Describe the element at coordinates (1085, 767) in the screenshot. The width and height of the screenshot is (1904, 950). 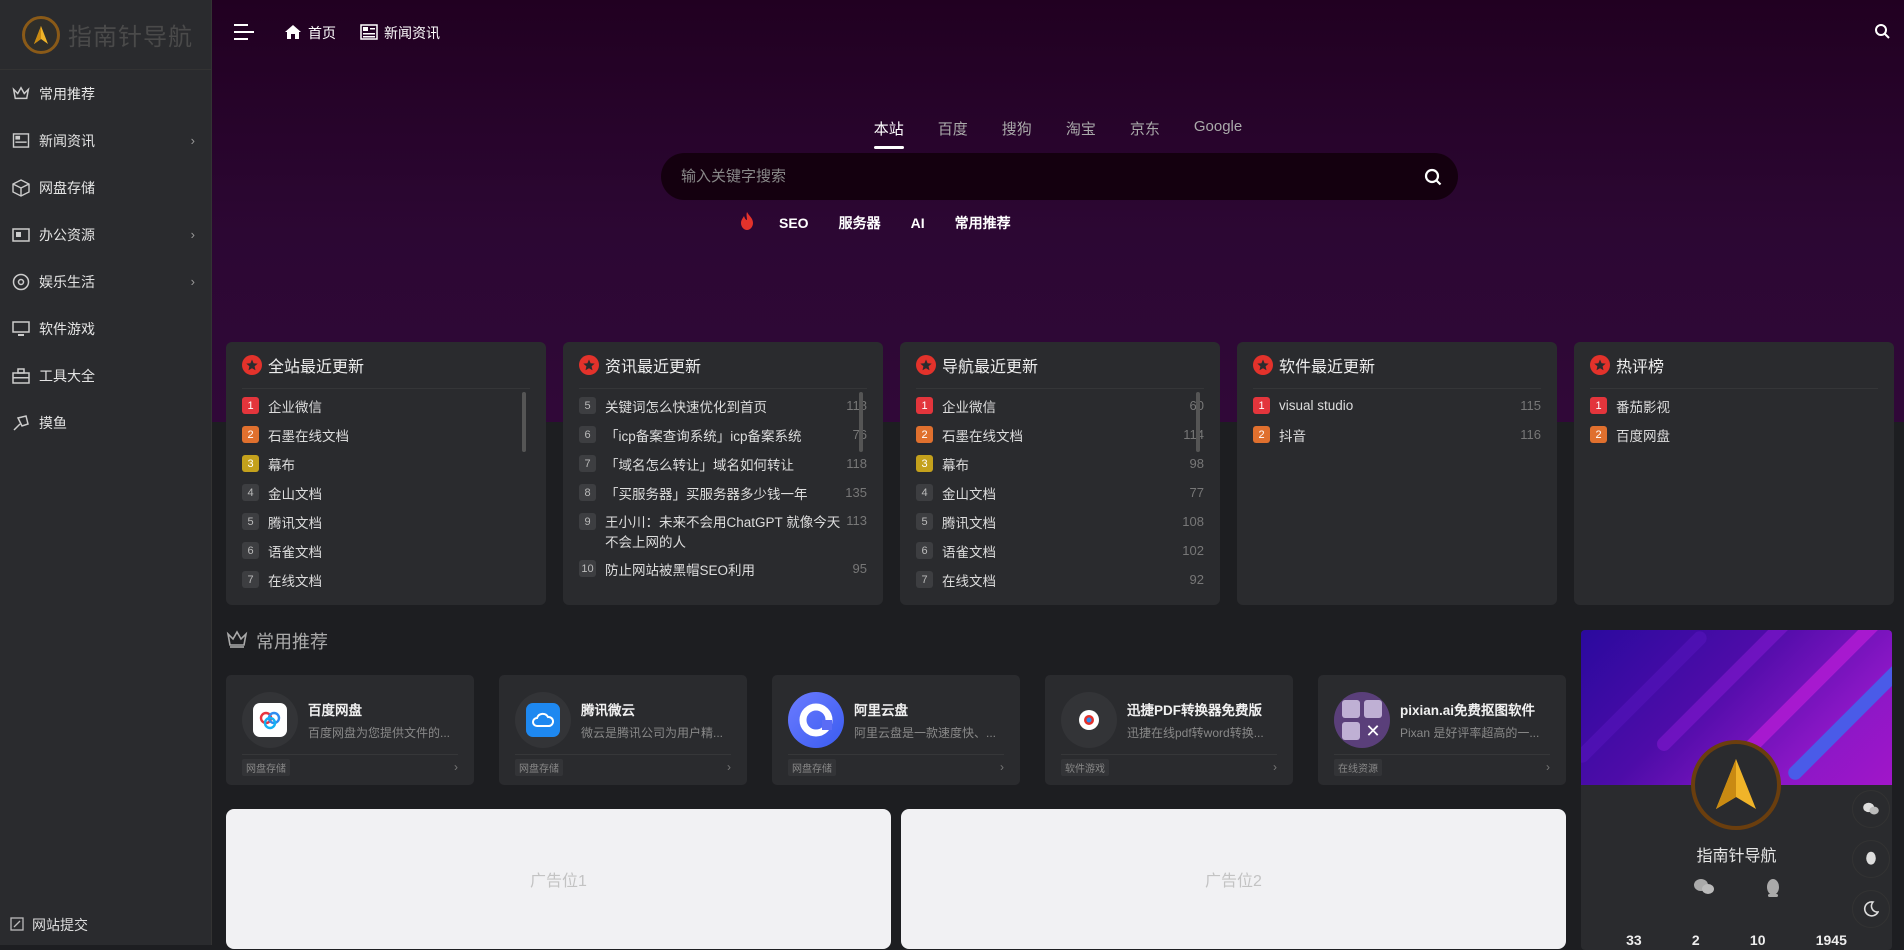
I see `card-category: 软件游戏` at that location.